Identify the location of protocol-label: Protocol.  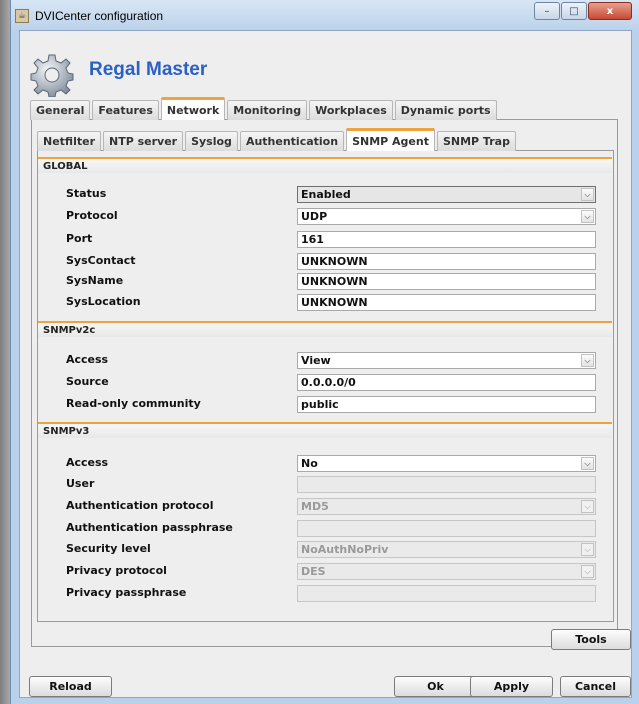
(92, 215).